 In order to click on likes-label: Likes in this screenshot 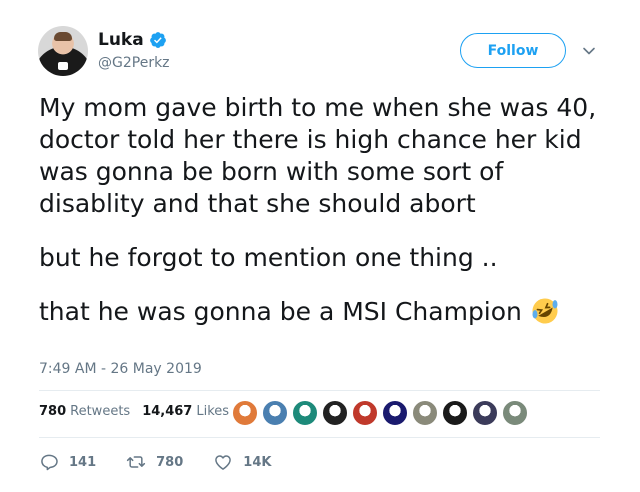, I will do `click(213, 411)`.